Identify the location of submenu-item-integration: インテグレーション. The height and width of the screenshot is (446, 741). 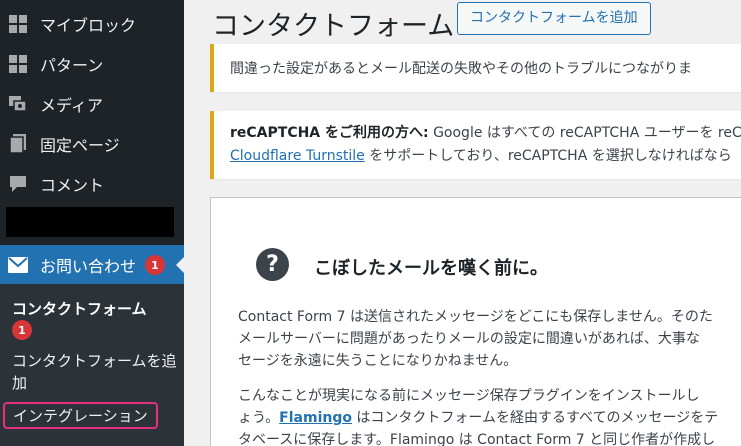
(80, 415).